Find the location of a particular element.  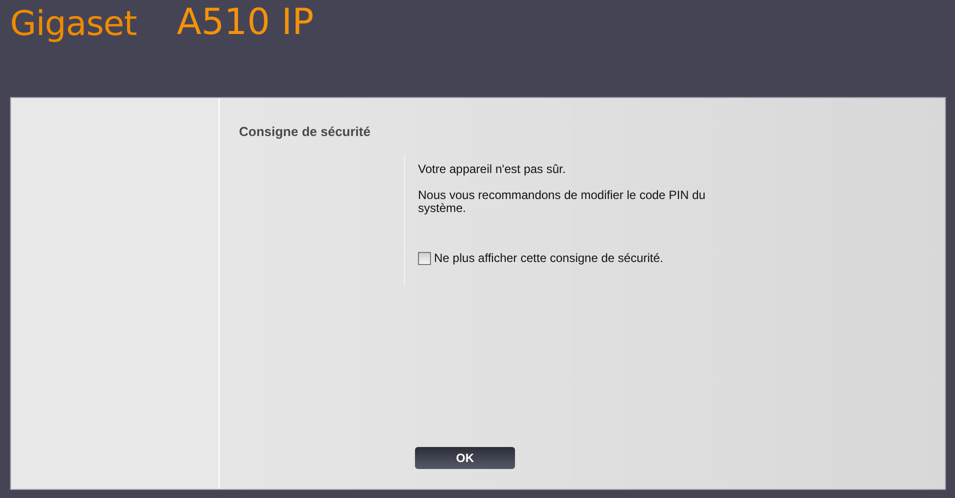

brand-logo: Gigaset is located at coordinates (73, 24).